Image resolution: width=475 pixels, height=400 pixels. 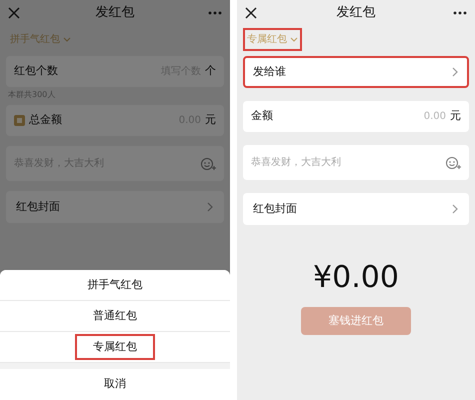 What do you see at coordinates (435, 117) in the screenshot?
I see `placeholder-text: 0.00` at bounding box center [435, 117].